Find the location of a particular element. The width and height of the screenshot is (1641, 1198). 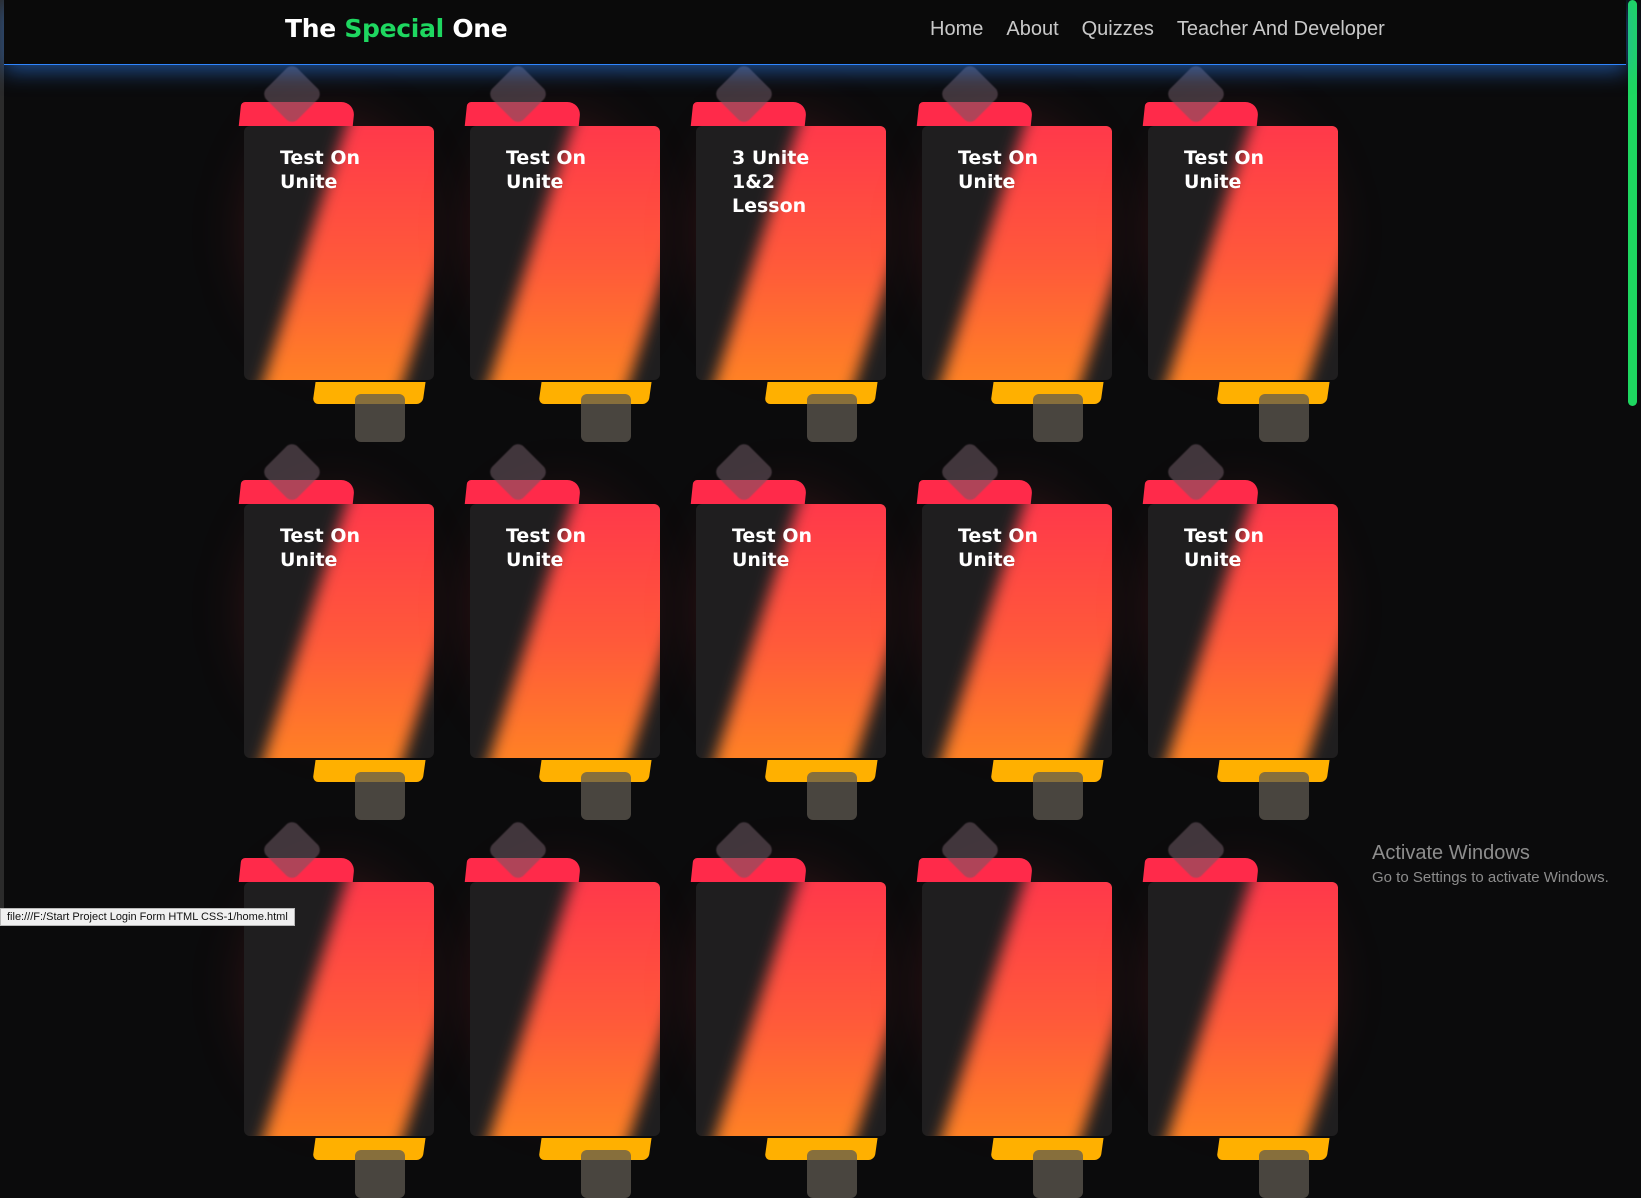

nav-home: Home is located at coordinates (956, 29).